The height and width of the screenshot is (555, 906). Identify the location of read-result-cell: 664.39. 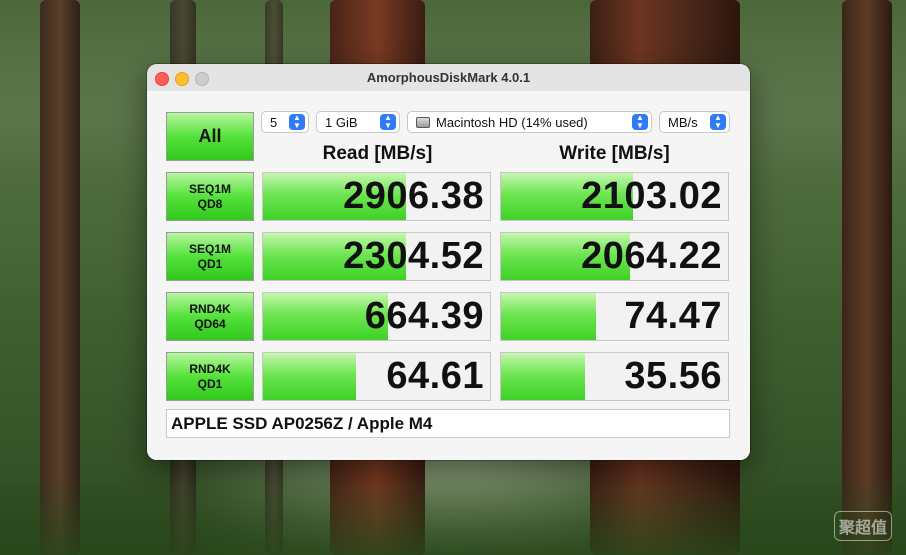
(376, 316).